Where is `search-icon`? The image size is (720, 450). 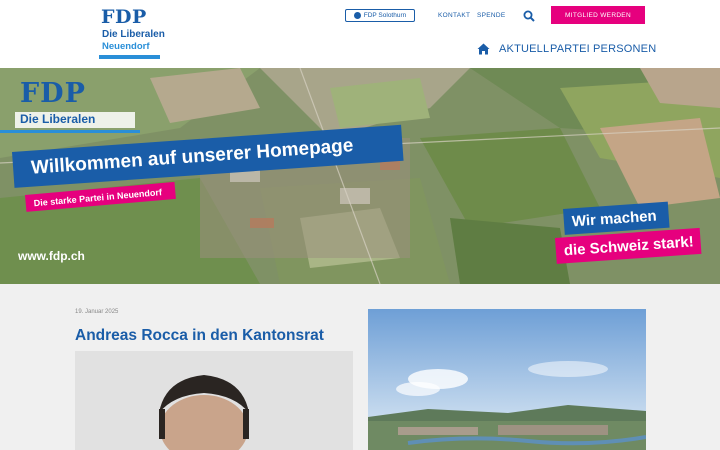 search-icon is located at coordinates (529, 16).